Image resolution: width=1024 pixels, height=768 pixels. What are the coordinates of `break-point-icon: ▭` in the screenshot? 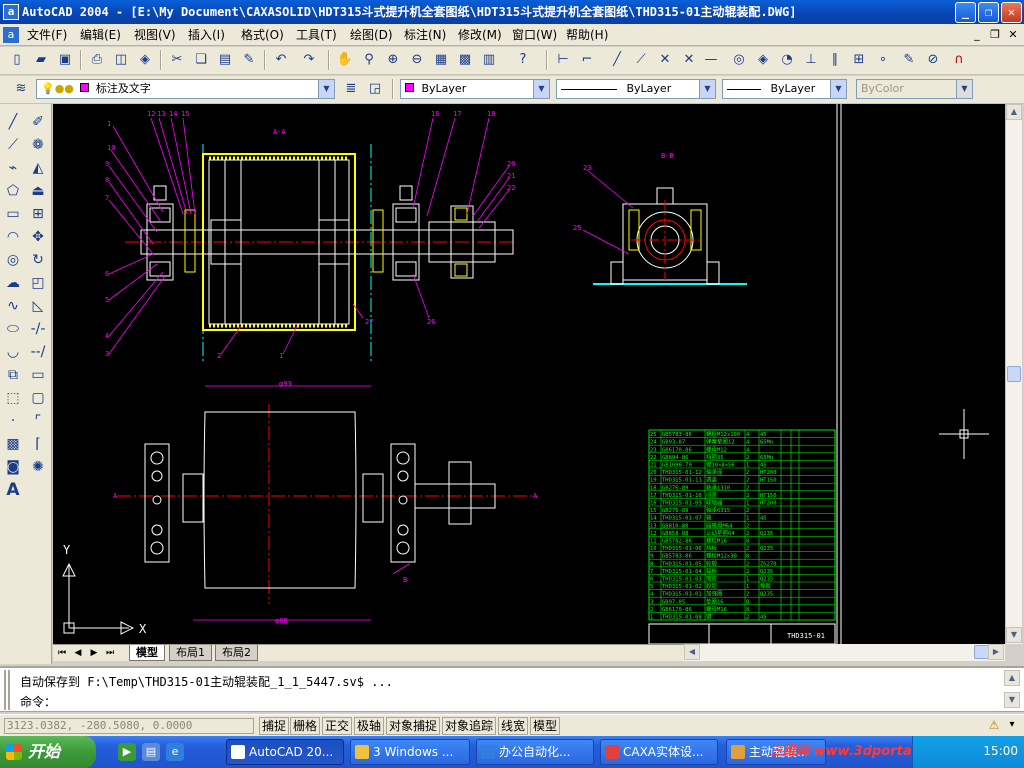 It's located at (38, 375).